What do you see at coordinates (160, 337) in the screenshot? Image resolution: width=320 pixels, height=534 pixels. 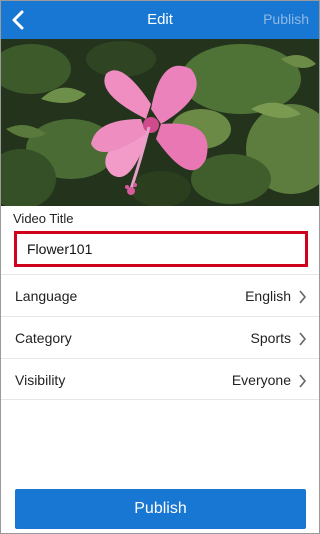 I see `category-row: Category Sports` at bounding box center [160, 337].